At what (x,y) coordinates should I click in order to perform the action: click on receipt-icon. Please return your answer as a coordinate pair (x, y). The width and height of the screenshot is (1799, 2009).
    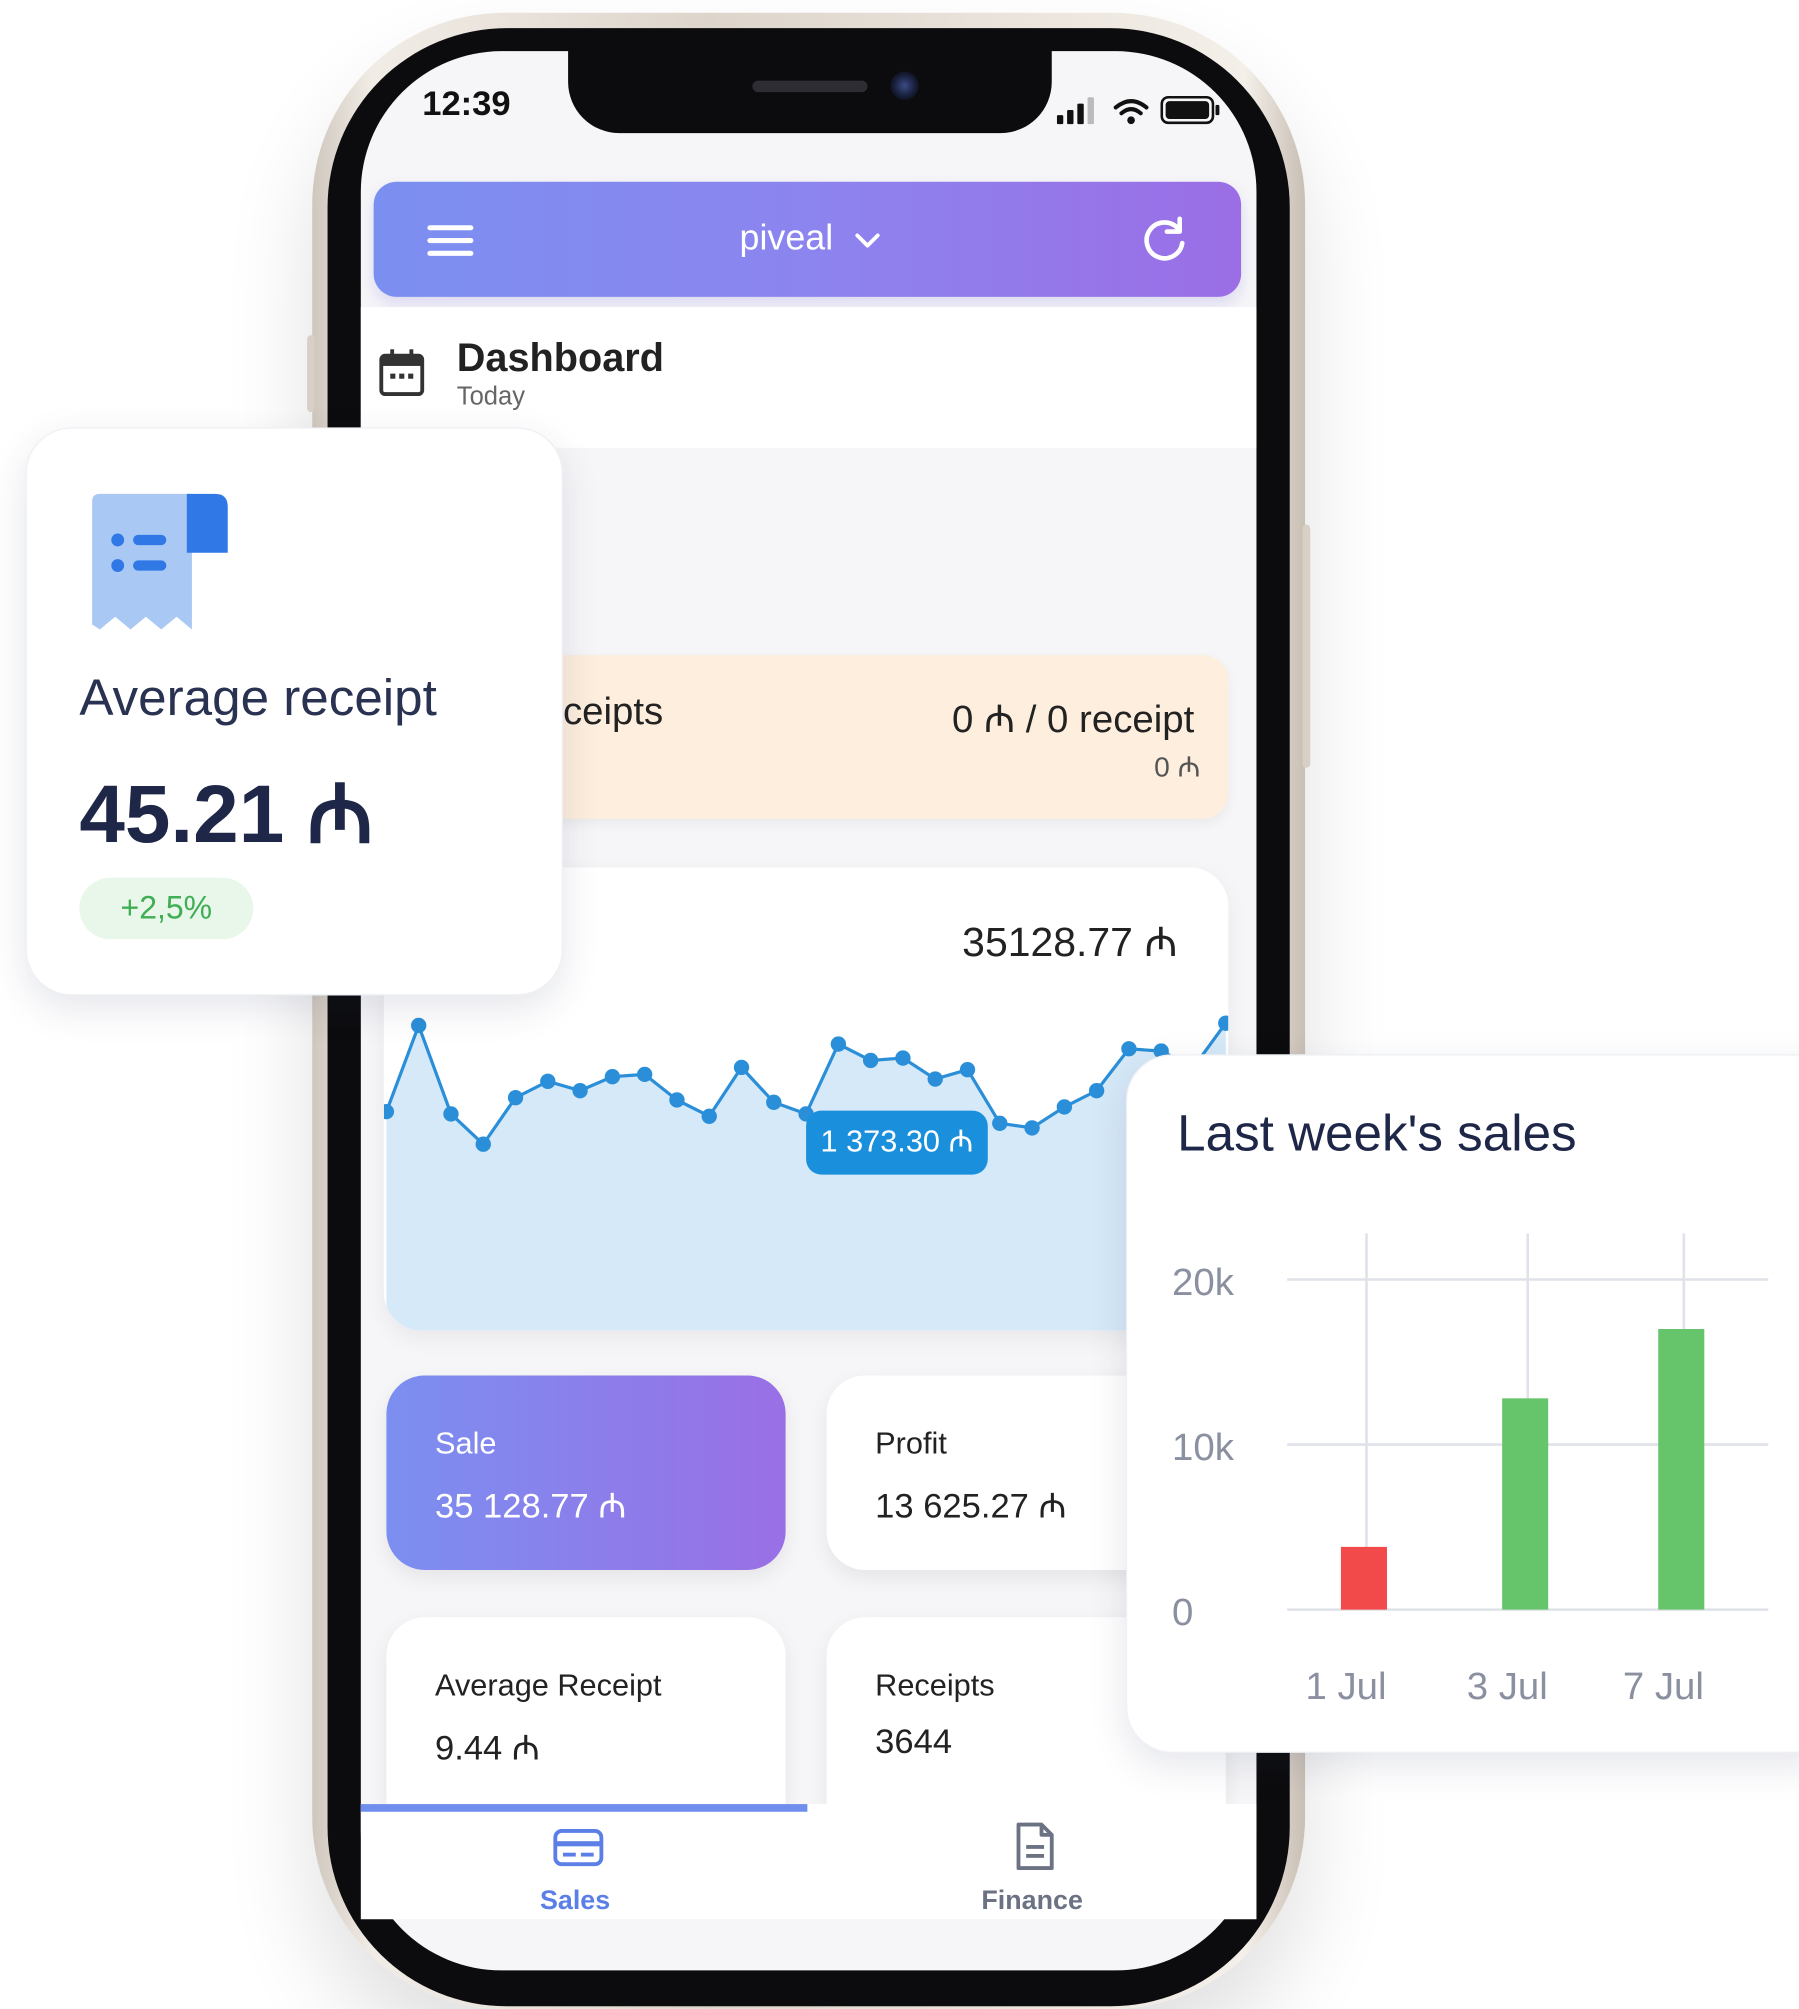
    Looking at the image, I should click on (160, 561).